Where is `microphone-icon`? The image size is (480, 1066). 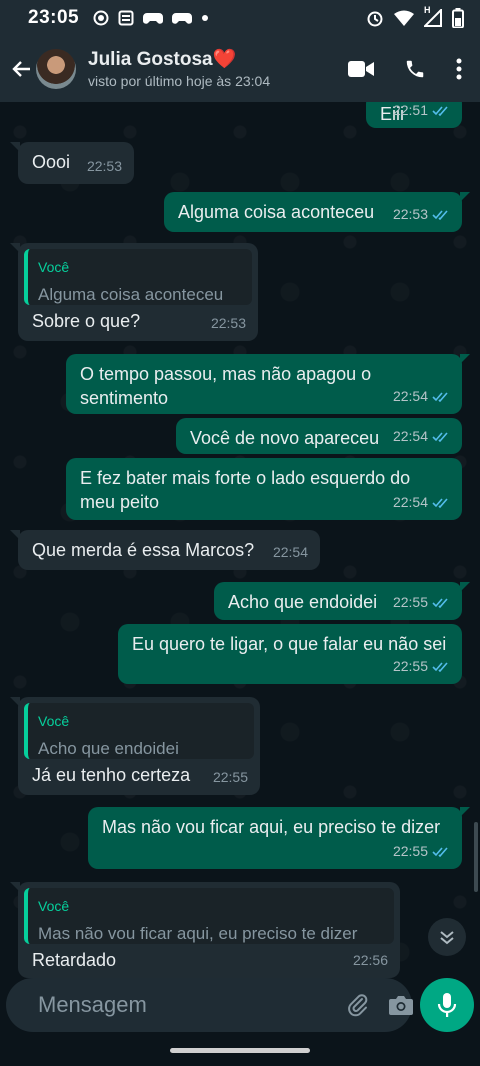 microphone-icon is located at coordinates (447, 1005).